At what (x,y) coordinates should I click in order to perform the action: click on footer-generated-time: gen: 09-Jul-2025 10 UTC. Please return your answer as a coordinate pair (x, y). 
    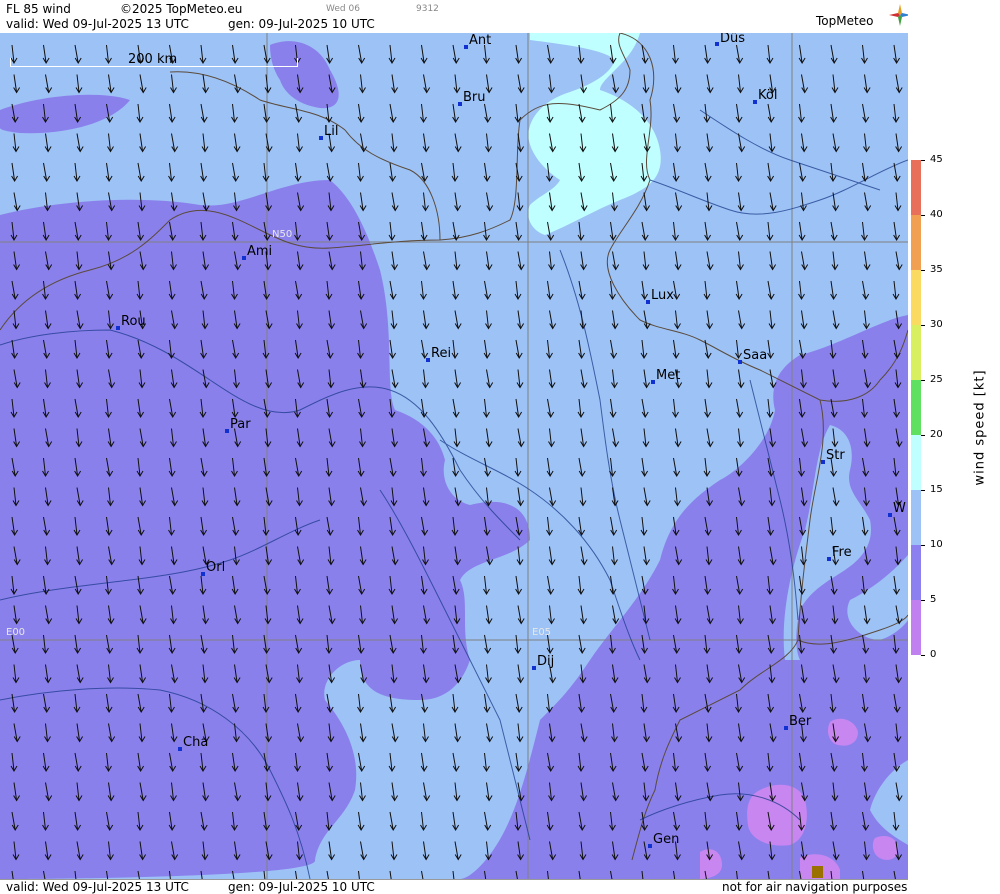
    Looking at the image, I should click on (301, 887).